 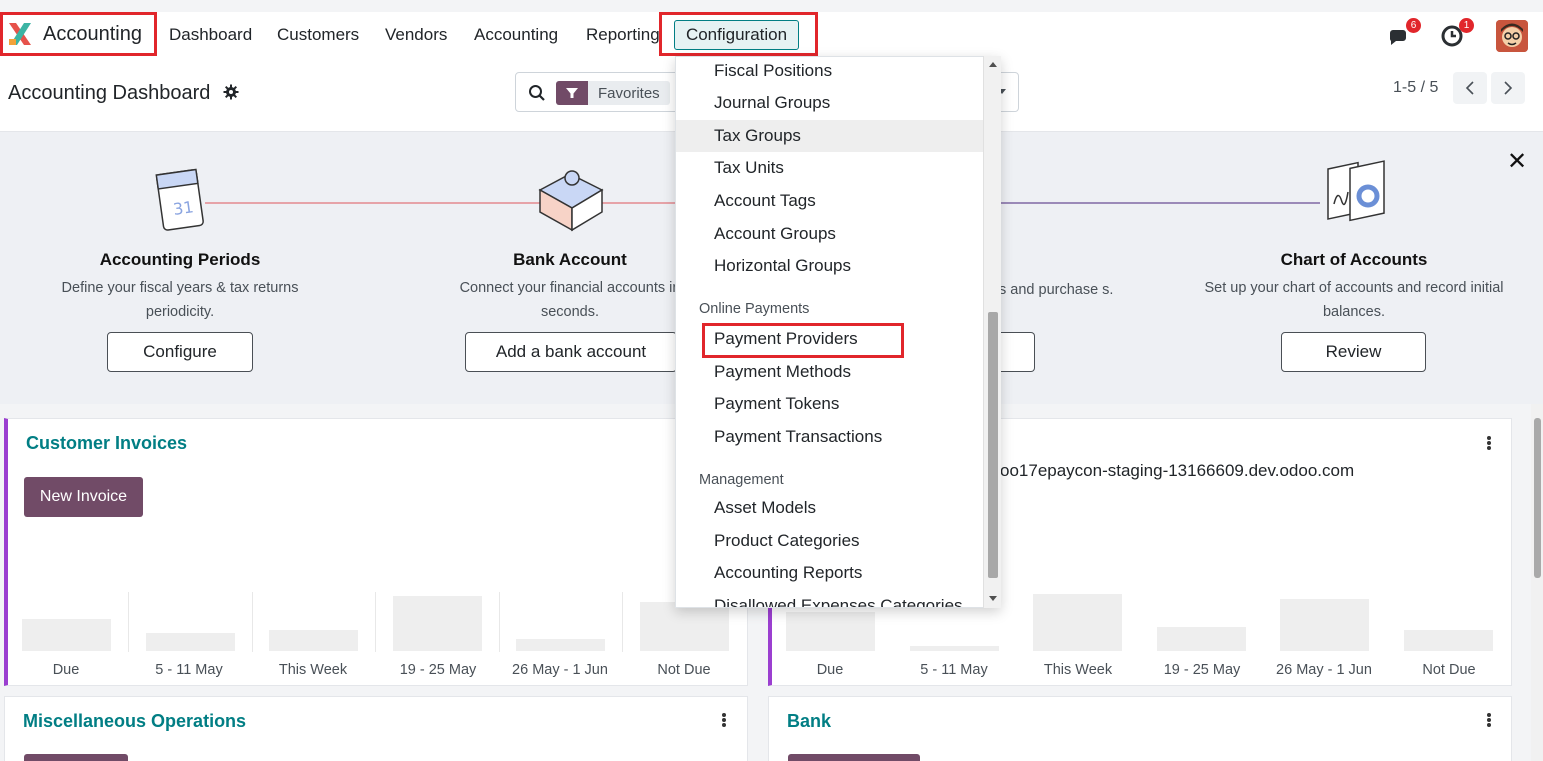 I want to click on step-description-partial: s and purchase s., so click(x=1056, y=290).